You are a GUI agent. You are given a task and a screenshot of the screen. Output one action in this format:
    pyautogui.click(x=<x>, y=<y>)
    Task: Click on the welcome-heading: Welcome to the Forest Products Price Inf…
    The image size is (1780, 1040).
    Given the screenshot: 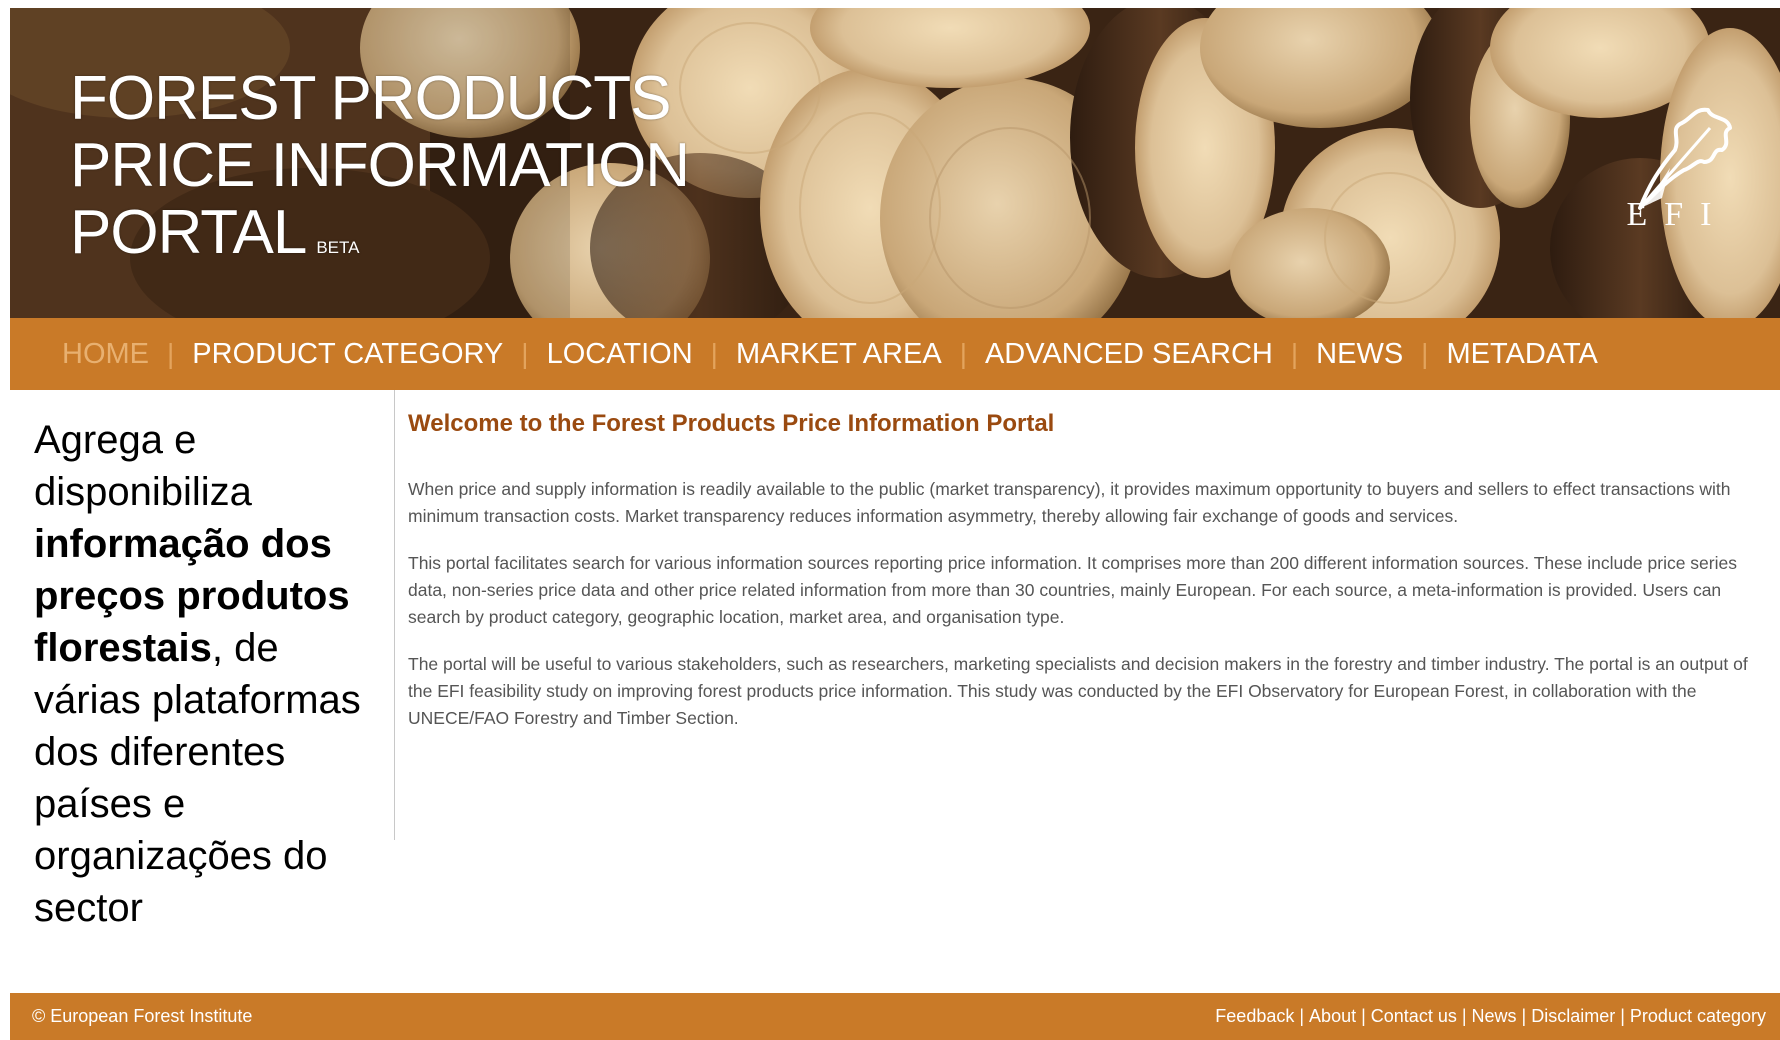 What is the action you would take?
    pyautogui.click(x=731, y=423)
    